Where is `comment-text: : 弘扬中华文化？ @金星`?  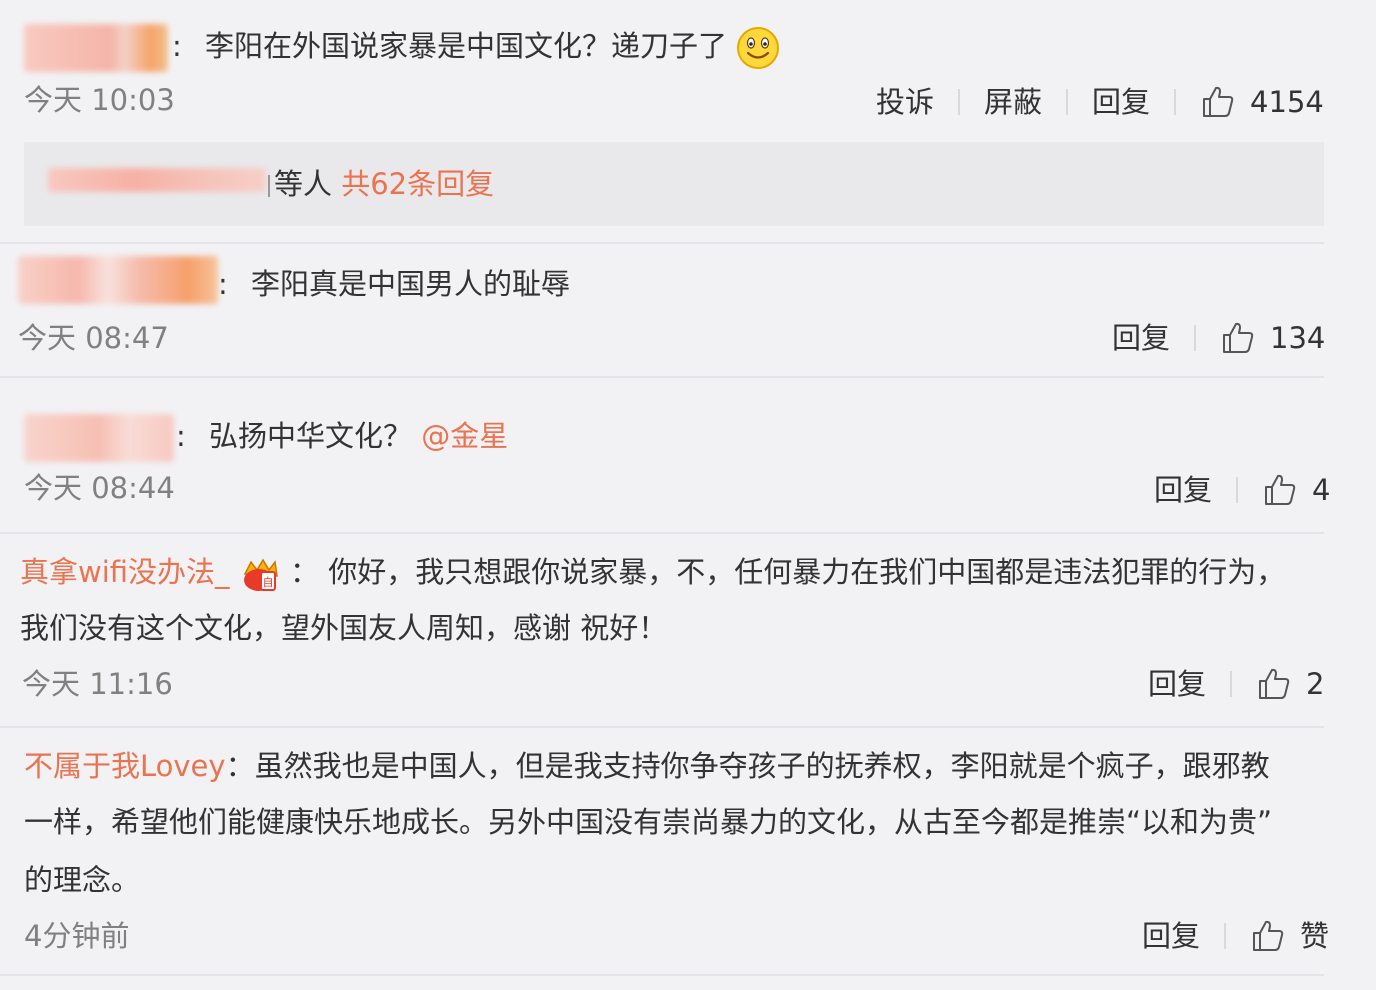 comment-text: : 弘扬中华文化？ @金星 is located at coordinates (342, 436).